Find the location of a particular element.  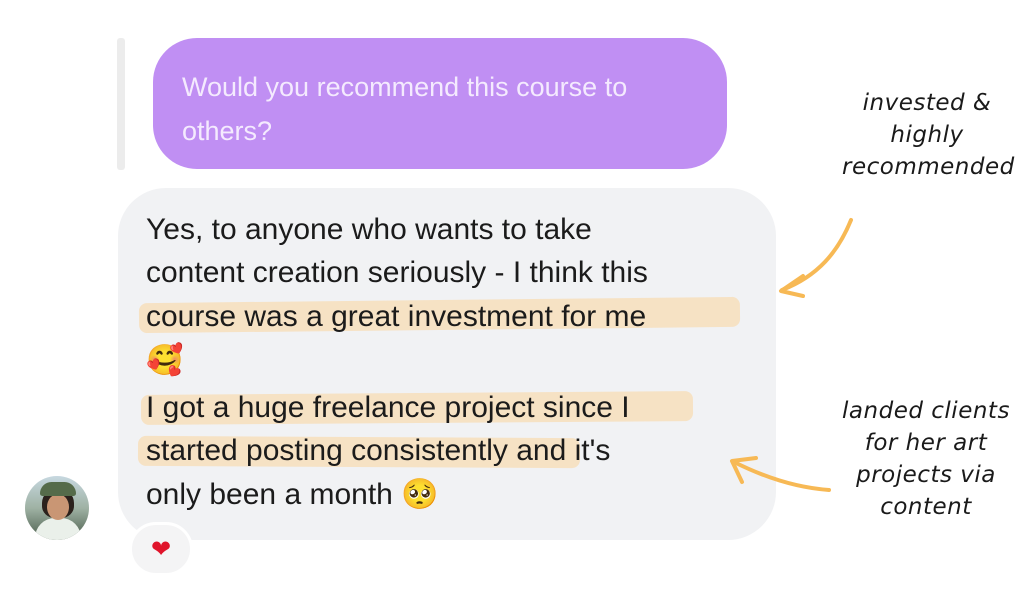

annotation-arrows is located at coordinates (791, 355).